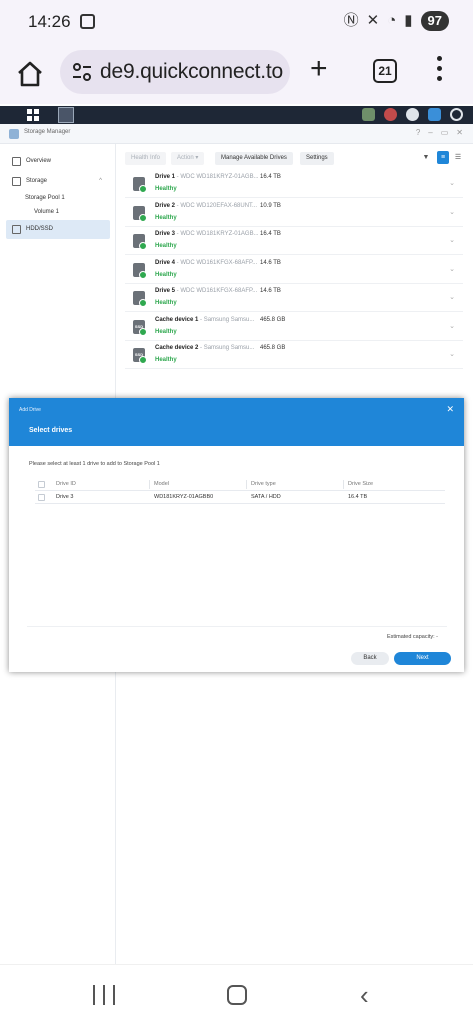 This screenshot has height=1024, width=473. Describe the element at coordinates (430, 132) in the screenshot. I see `minimize-icon: –` at that location.